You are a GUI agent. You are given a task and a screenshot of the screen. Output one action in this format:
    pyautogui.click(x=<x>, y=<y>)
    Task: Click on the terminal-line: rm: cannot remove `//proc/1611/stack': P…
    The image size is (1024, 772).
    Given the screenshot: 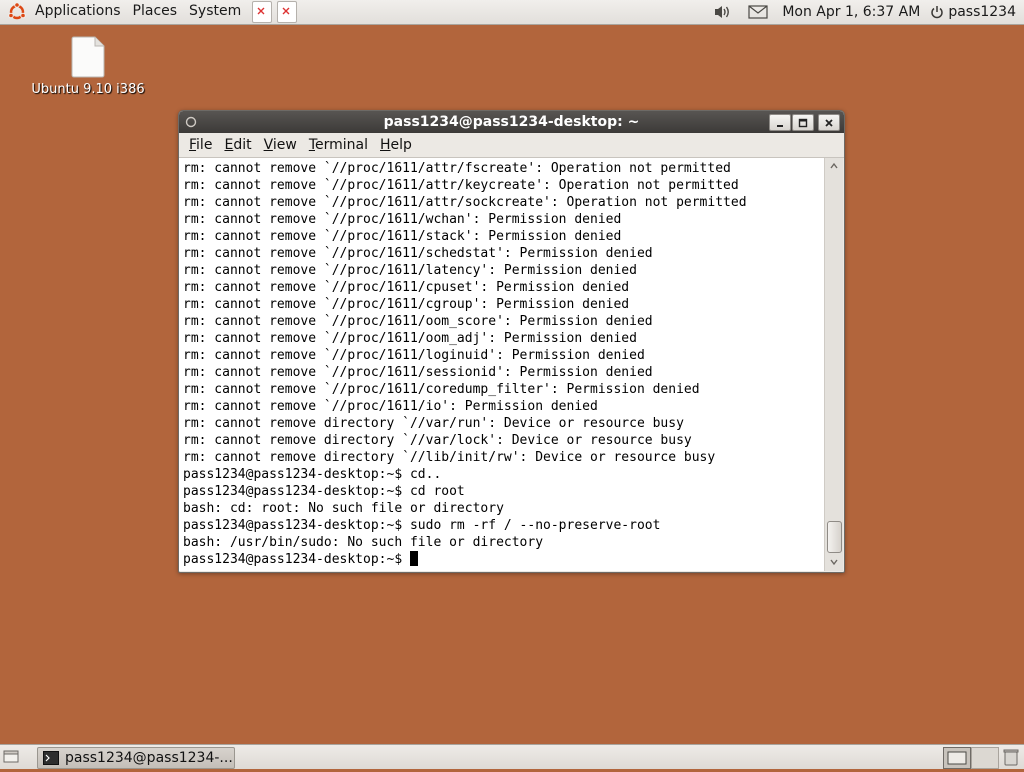 What is the action you would take?
    pyautogui.click(x=402, y=236)
    